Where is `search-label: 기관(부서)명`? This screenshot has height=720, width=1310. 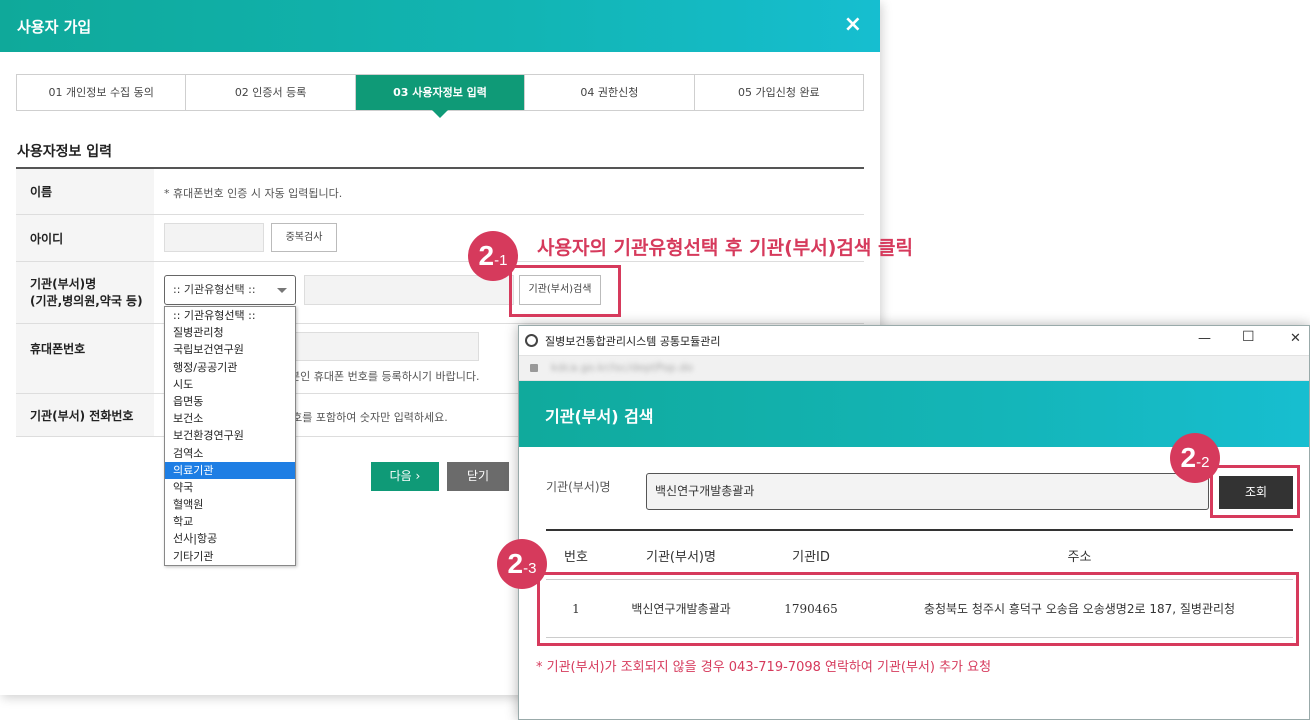 search-label: 기관(부서)명 is located at coordinates (578, 487).